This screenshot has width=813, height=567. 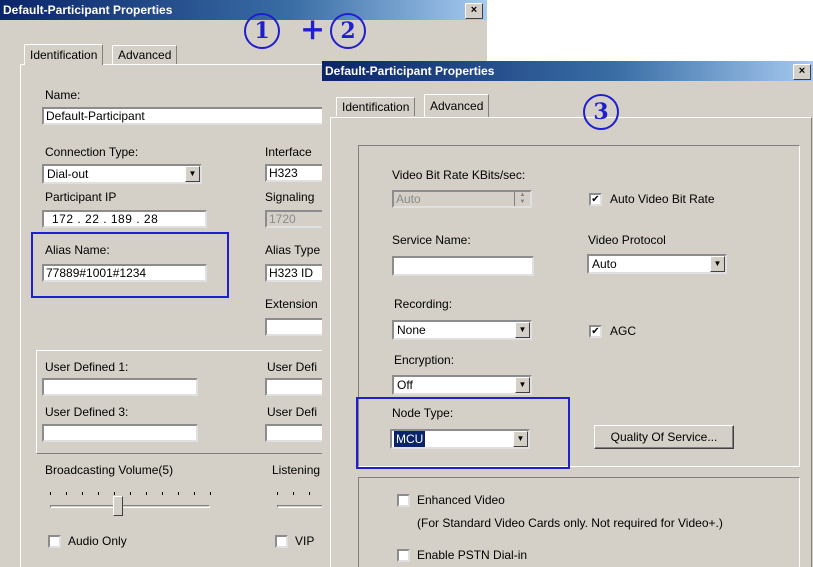 I want to click on user-defined-4-label: User Defi, so click(x=292, y=412).